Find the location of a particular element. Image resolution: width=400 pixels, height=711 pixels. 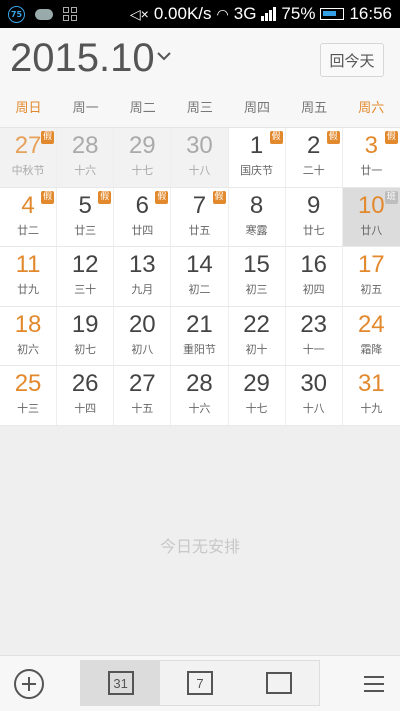

chevron-down-icon is located at coordinates (164, 56).